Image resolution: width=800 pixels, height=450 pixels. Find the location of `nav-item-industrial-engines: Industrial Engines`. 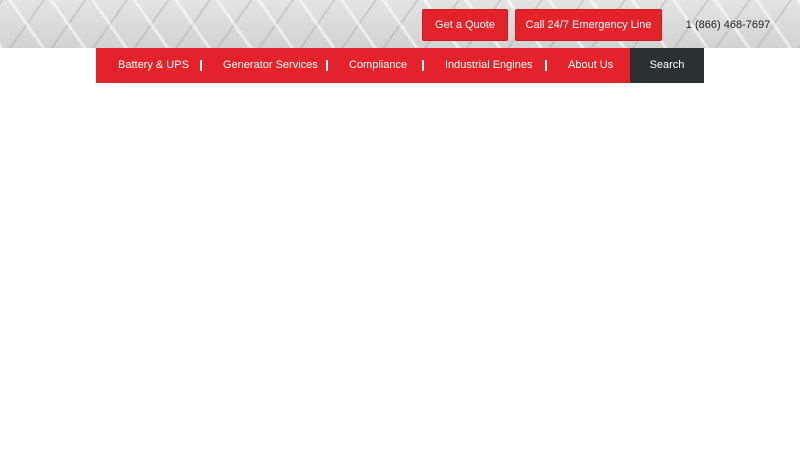

nav-item-industrial-engines: Industrial Engines is located at coordinates (488, 65).